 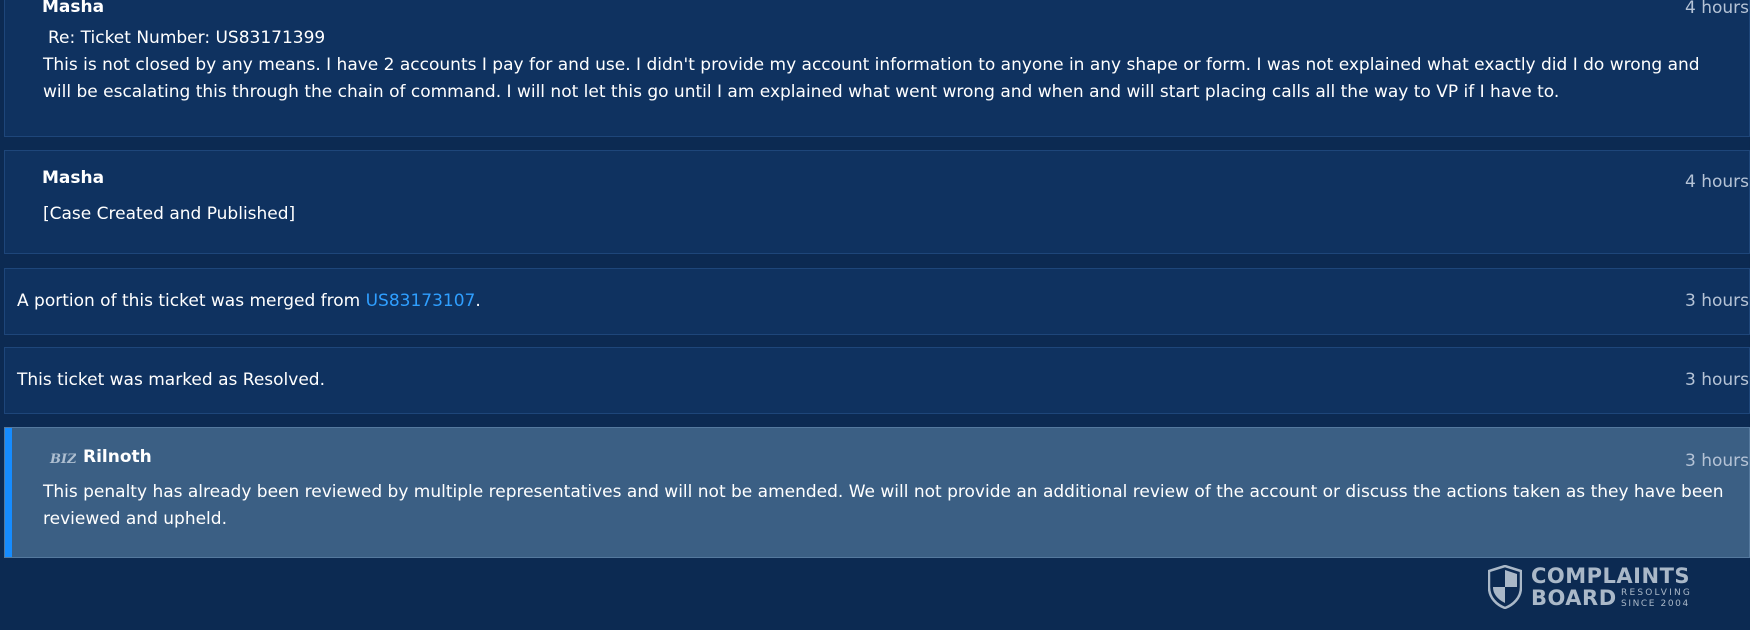 What do you see at coordinates (1505, 587) in the screenshot?
I see `shield-icon` at bounding box center [1505, 587].